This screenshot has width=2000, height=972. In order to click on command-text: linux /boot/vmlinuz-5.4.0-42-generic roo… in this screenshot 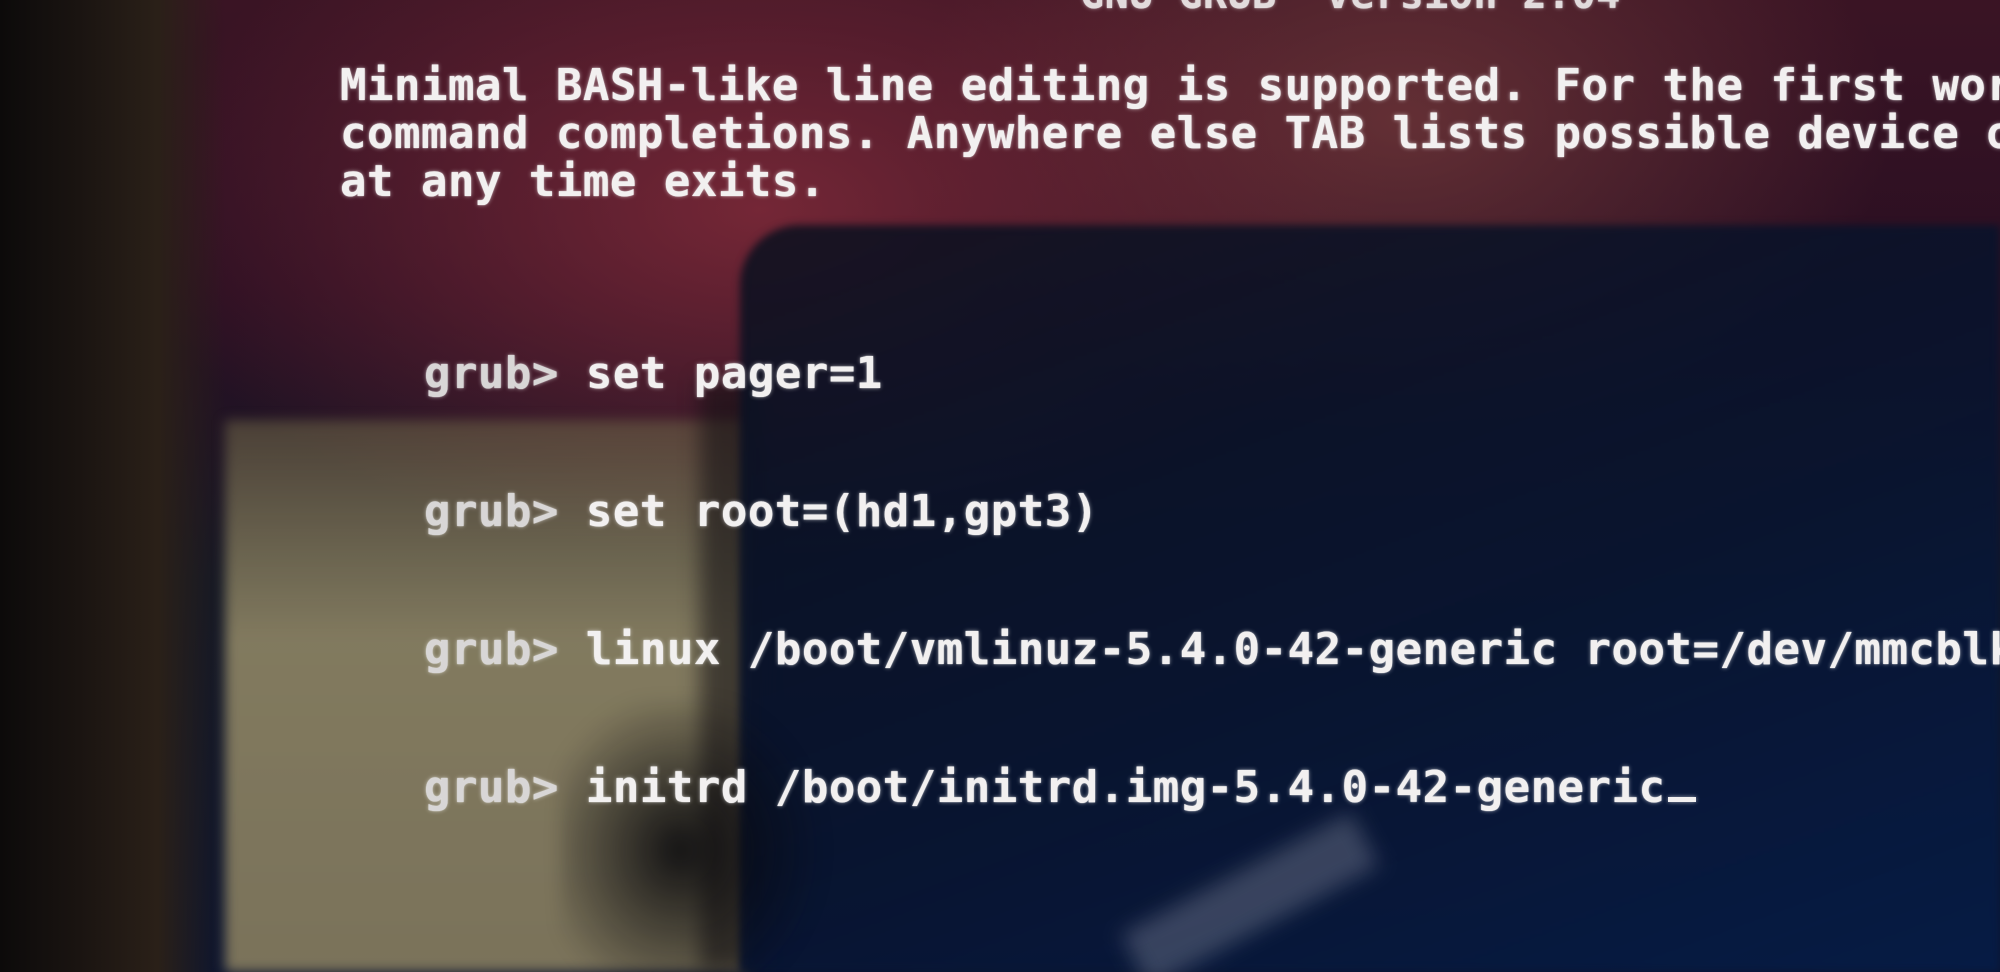, I will do `click(1292, 649)`.